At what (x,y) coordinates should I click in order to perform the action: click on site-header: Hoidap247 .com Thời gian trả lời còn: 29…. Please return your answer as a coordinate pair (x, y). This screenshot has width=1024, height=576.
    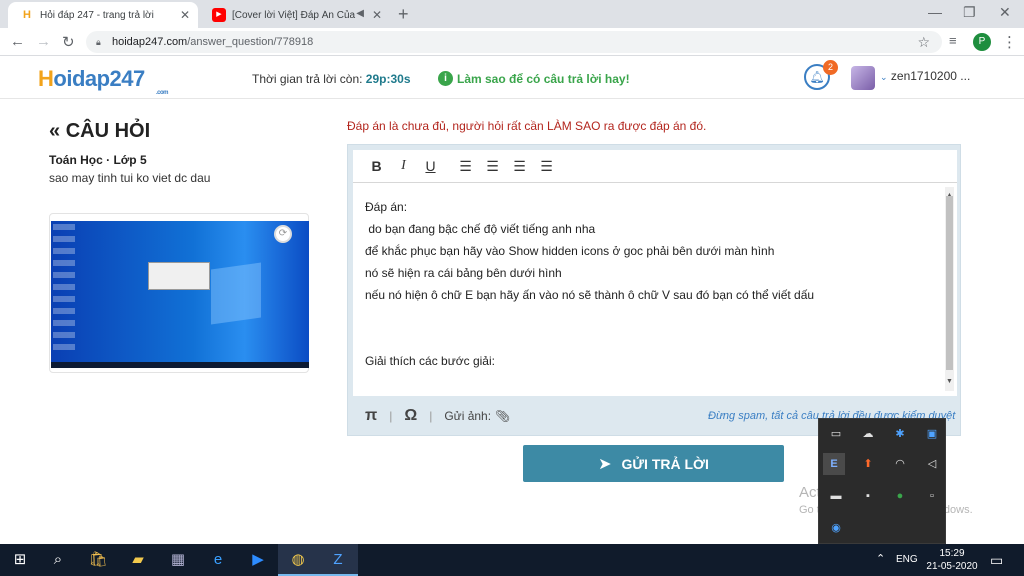
    Looking at the image, I should click on (512, 78).